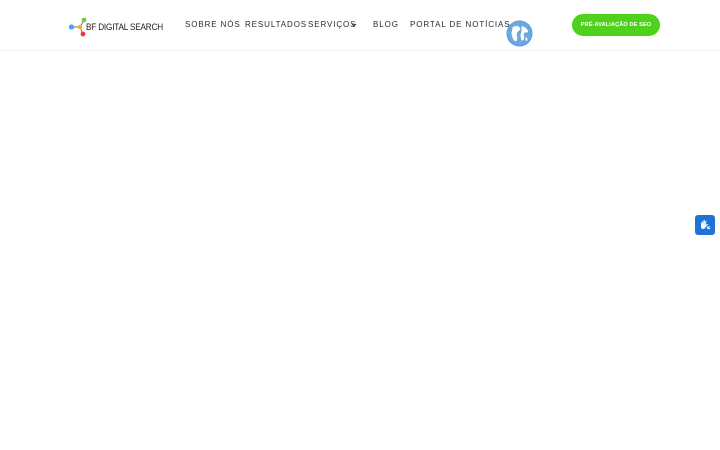  I want to click on site-logo: BF DIGITAL SEARCH, so click(115, 27).